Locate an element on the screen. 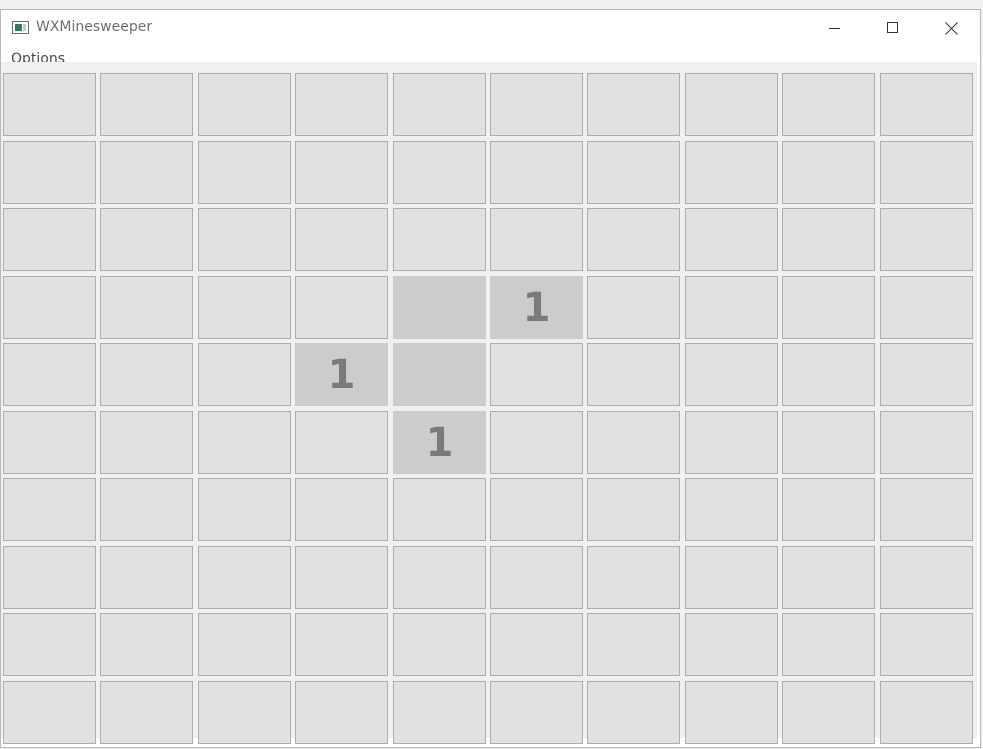  title-bar: WXMinesweeper is located at coordinates (490, 28).